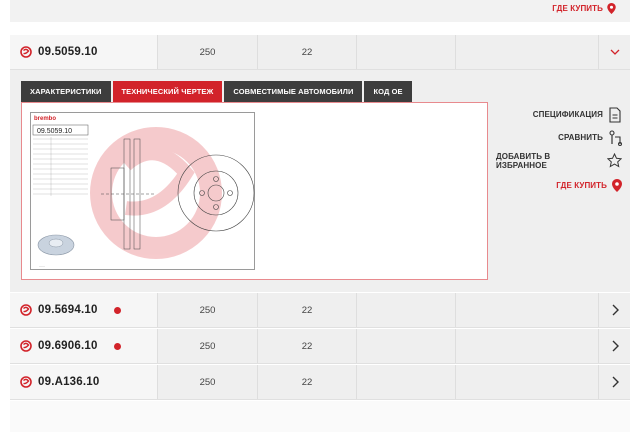 The width and height of the screenshot is (640, 432). What do you see at coordinates (68, 310) in the screenshot?
I see `part-number: 09.5694.10` at bounding box center [68, 310].